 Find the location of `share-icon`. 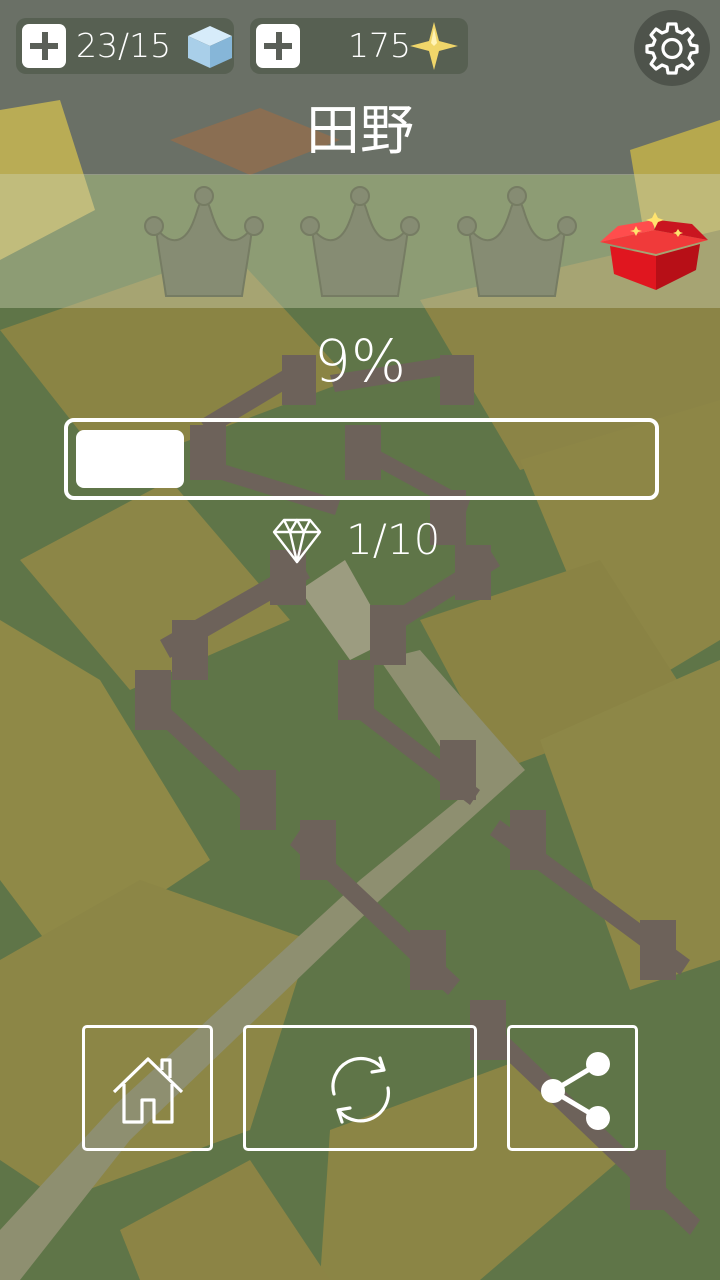

share-icon is located at coordinates (575, 1091).